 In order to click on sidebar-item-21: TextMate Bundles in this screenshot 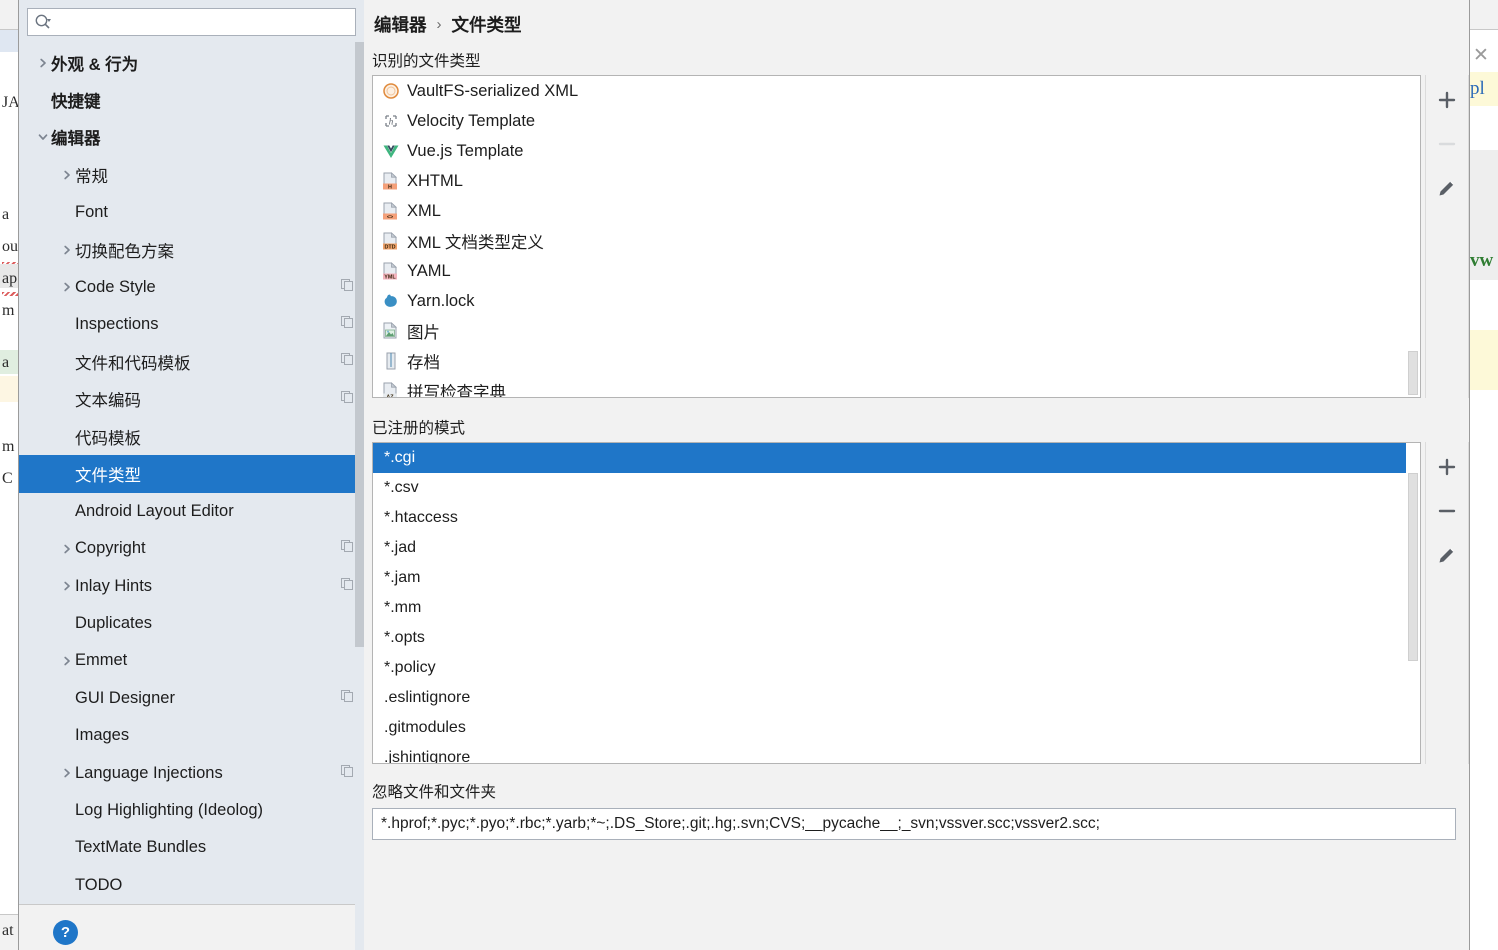, I will do `click(191, 847)`.